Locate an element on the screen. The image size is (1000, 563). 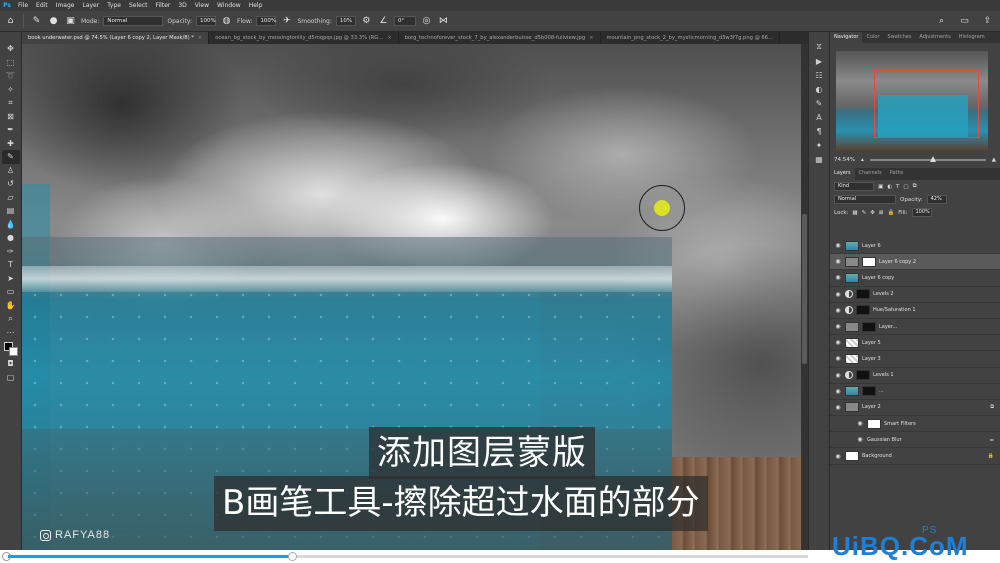
lock-all-icon: 🔒 is located at coordinates (890, 213).